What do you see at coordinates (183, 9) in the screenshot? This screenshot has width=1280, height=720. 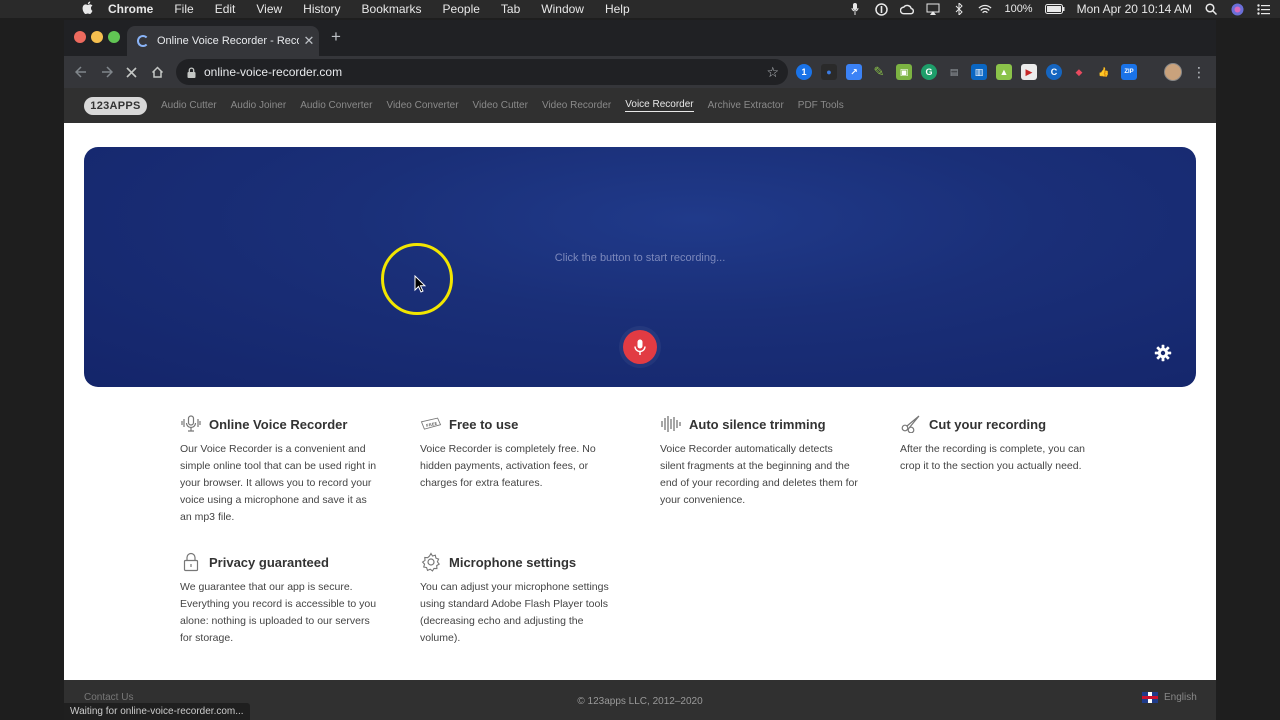 I see `menu-file: File` at bounding box center [183, 9].